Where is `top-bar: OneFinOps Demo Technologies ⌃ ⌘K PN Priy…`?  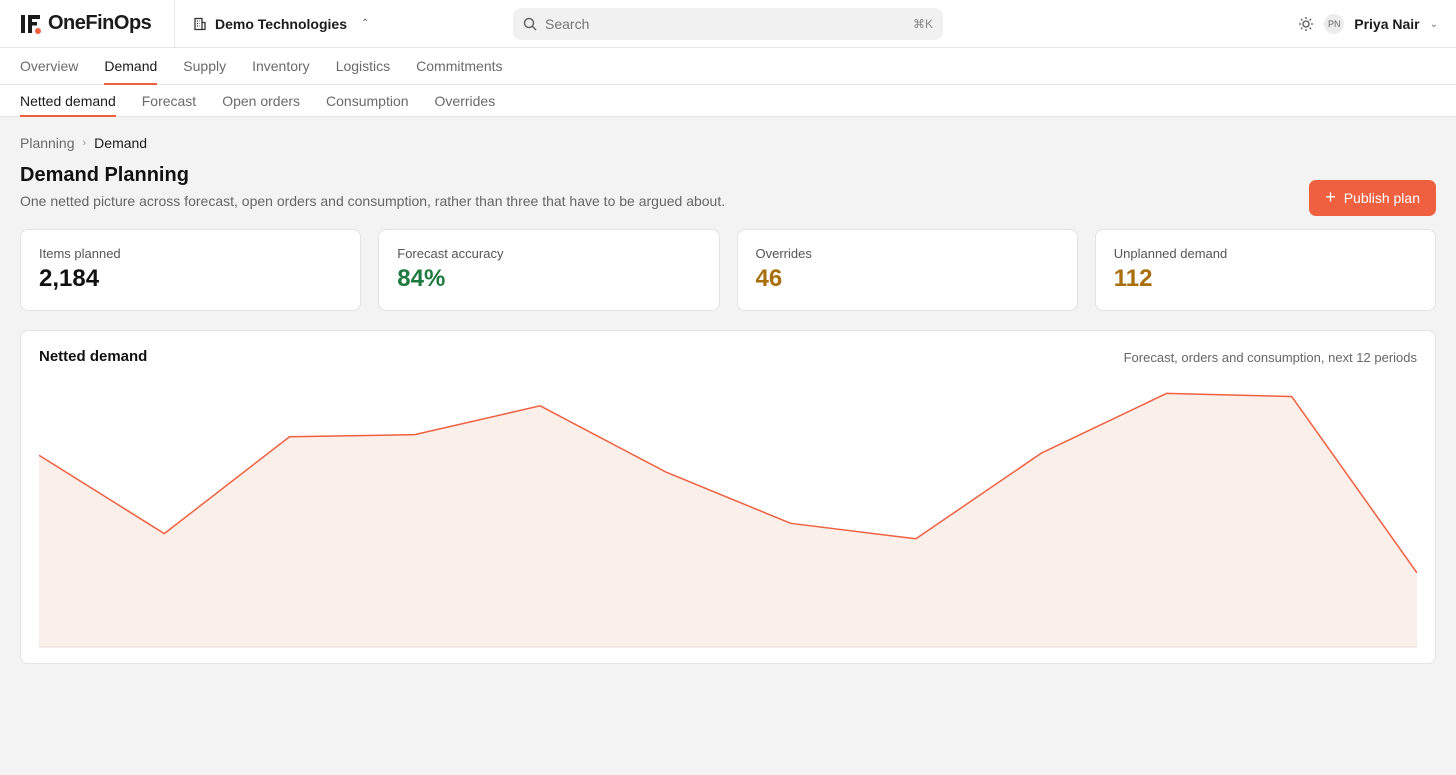 top-bar: OneFinOps Demo Technologies ⌃ ⌘K PN Priy… is located at coordinates (728, 24).